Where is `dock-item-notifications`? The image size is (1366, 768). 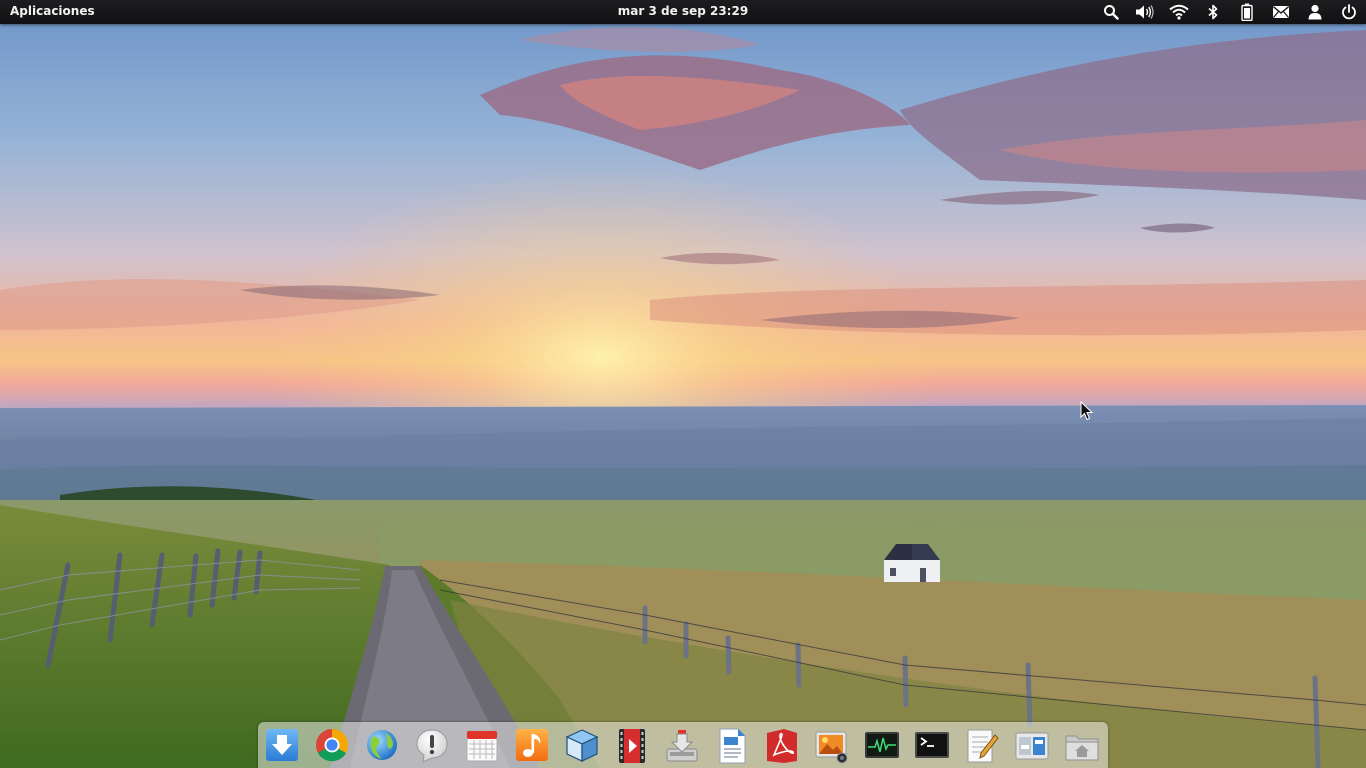
dock-item-notifications is located at coordinates (432, 746).